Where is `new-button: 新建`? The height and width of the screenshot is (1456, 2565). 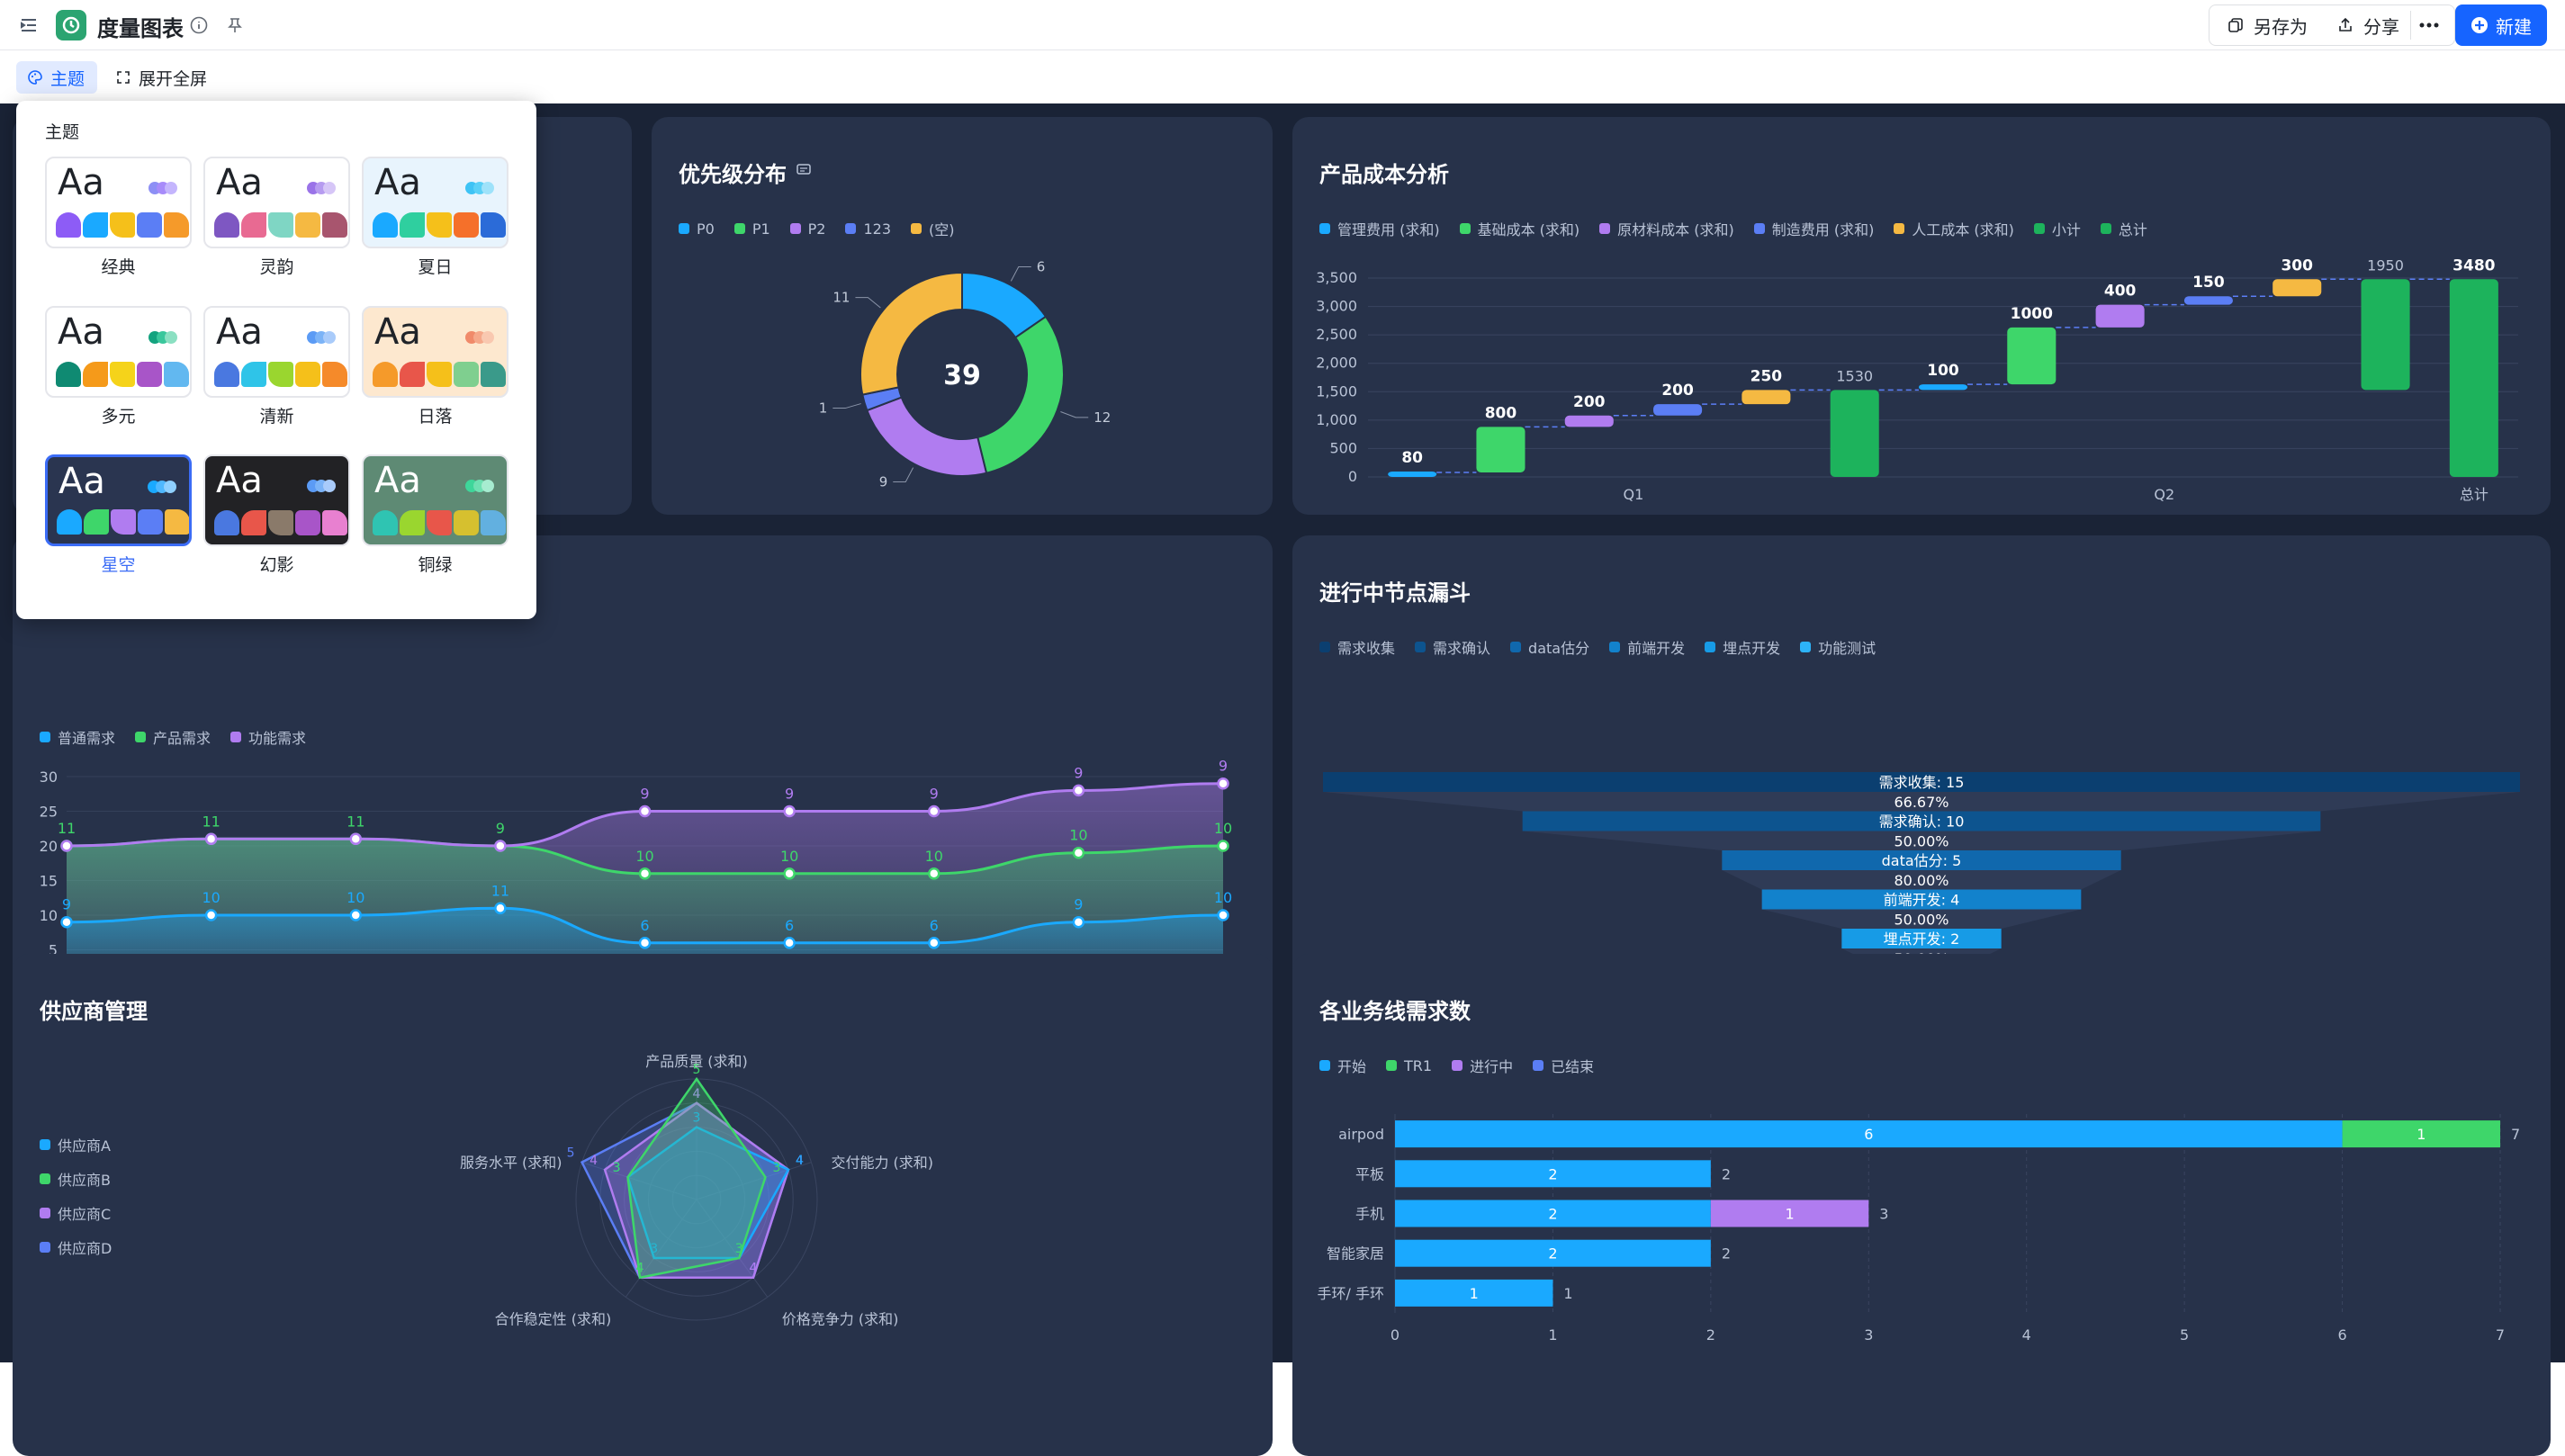 new-button: 新建 is located at coordinates (2501, 25).